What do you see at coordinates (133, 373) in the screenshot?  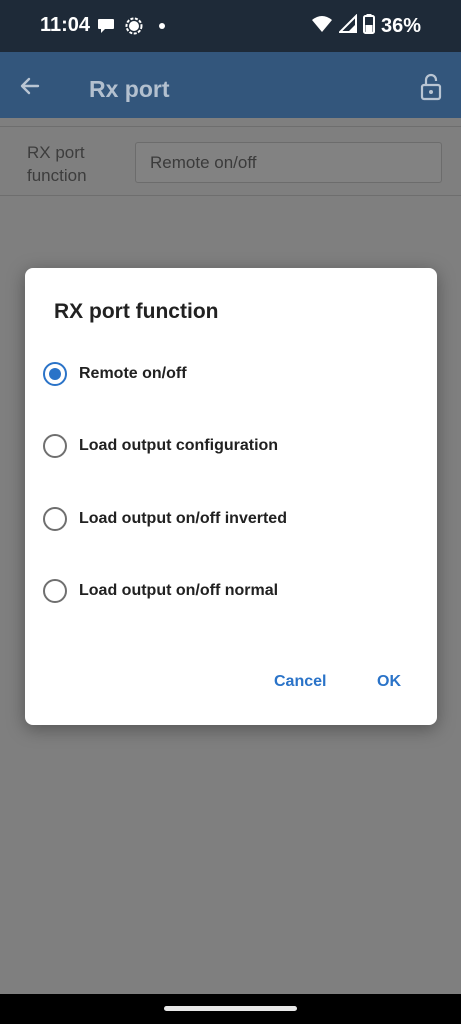 I see `option-label: Remote on/off` at bounding box center [133, 373].